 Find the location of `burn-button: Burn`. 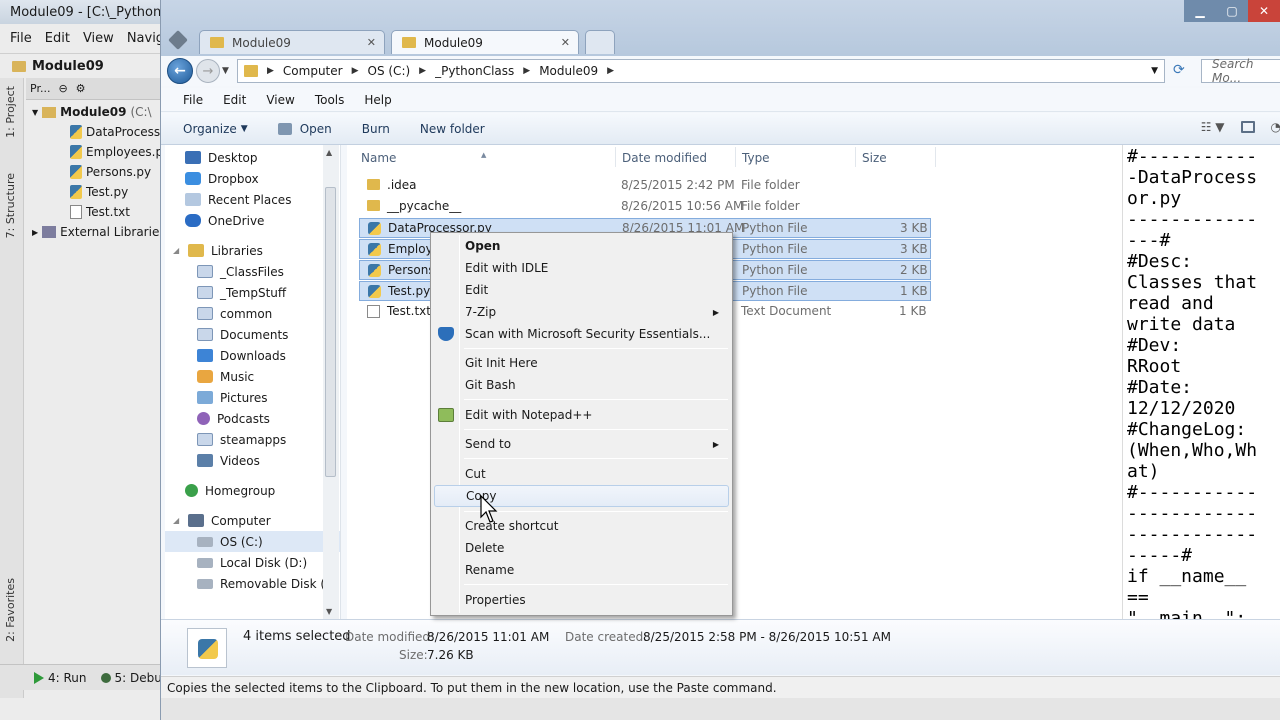

burn-button: Burn is located at coordinates (376, 129).